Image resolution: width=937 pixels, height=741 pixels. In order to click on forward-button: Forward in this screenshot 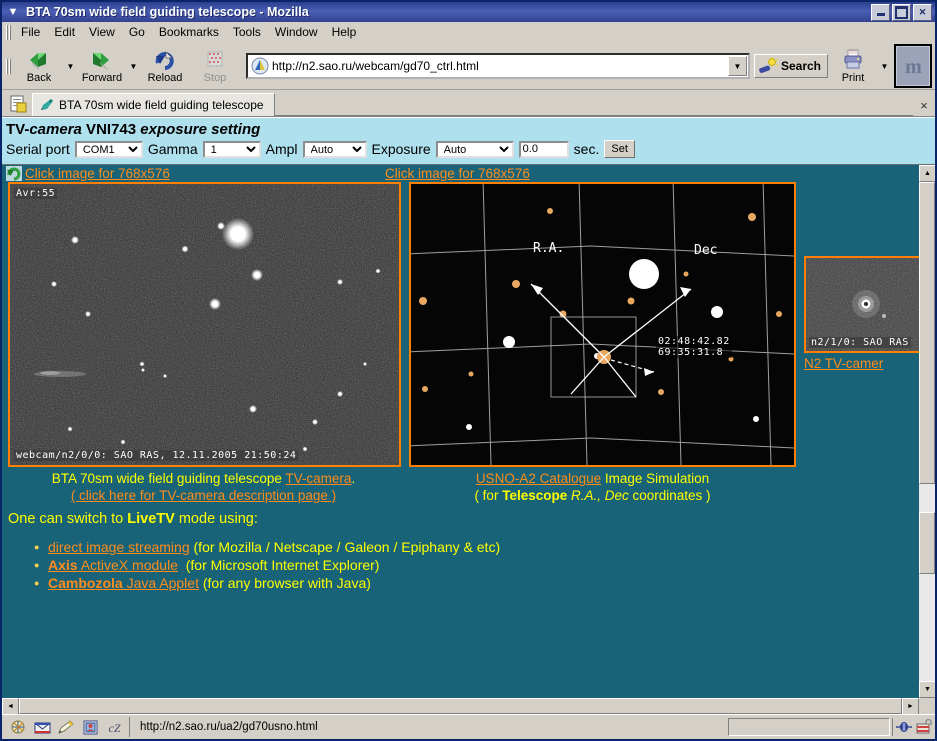, I will do `click(102, 66)`.